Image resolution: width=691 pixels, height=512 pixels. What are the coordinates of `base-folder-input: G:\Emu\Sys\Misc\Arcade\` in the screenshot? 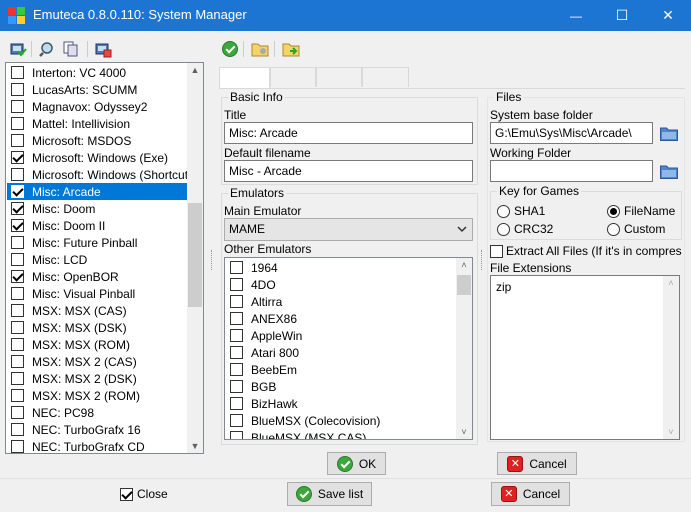 It's located at (571, 133).